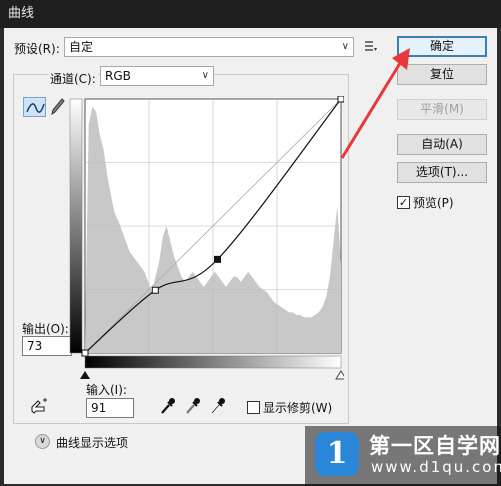  I want to click on output-gradient-bar, so click(76, 226).